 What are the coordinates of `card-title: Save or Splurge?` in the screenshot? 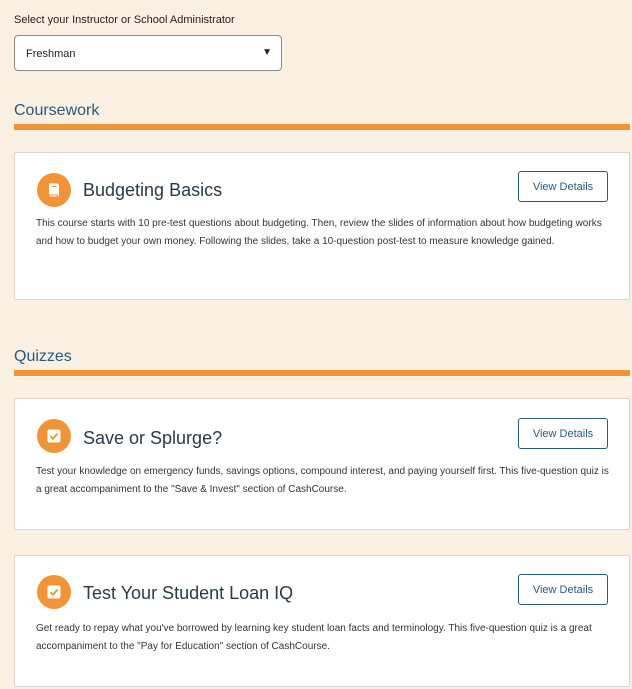 It's located at (153, 438).